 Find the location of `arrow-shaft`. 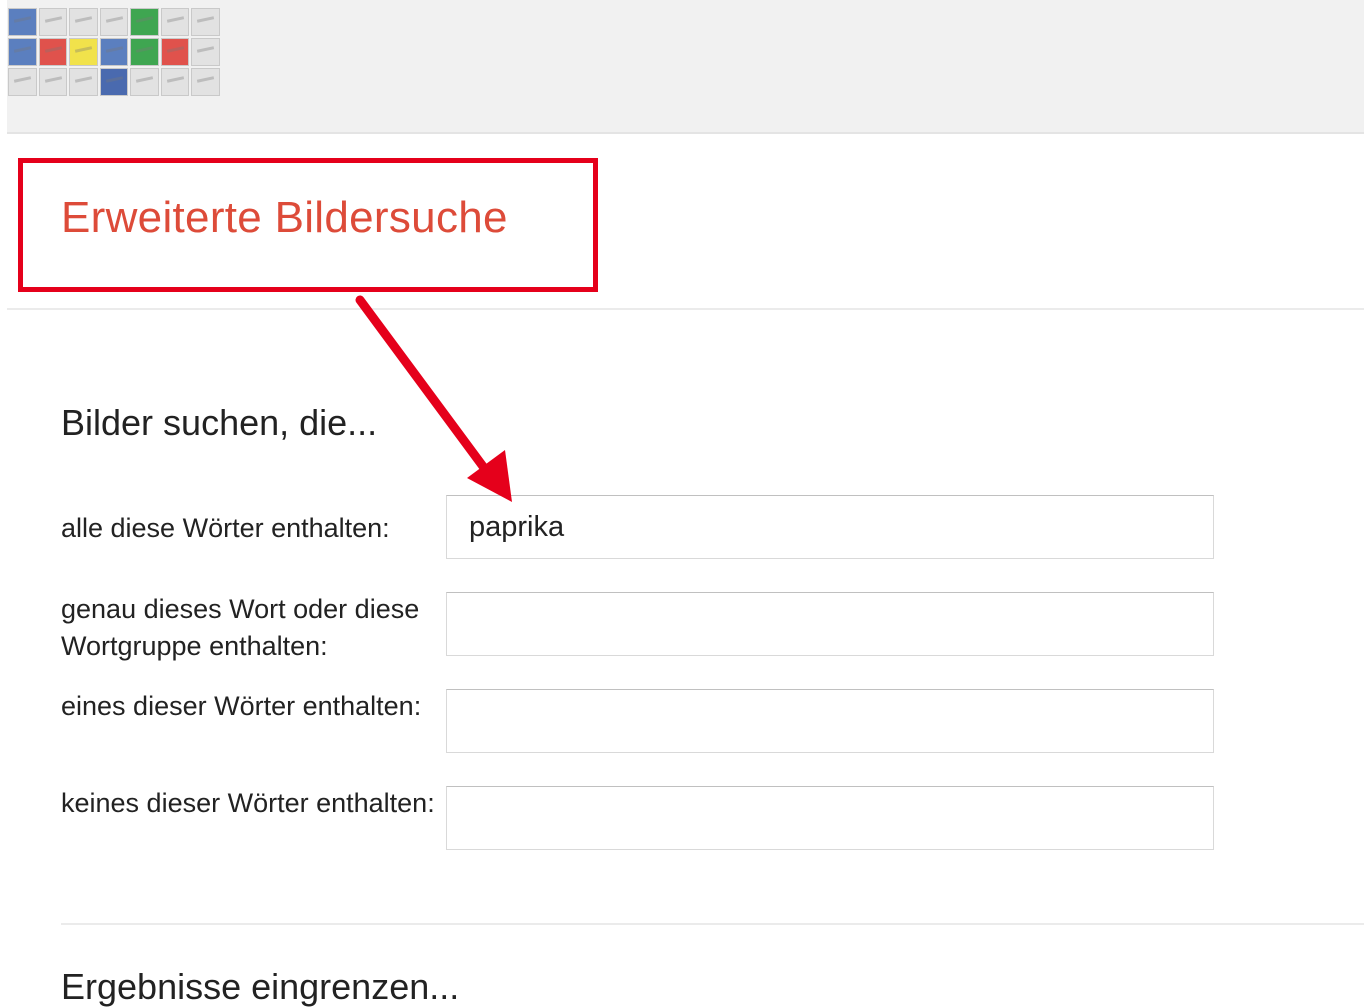

arrow-shaft is located at coordinates (428, 392).